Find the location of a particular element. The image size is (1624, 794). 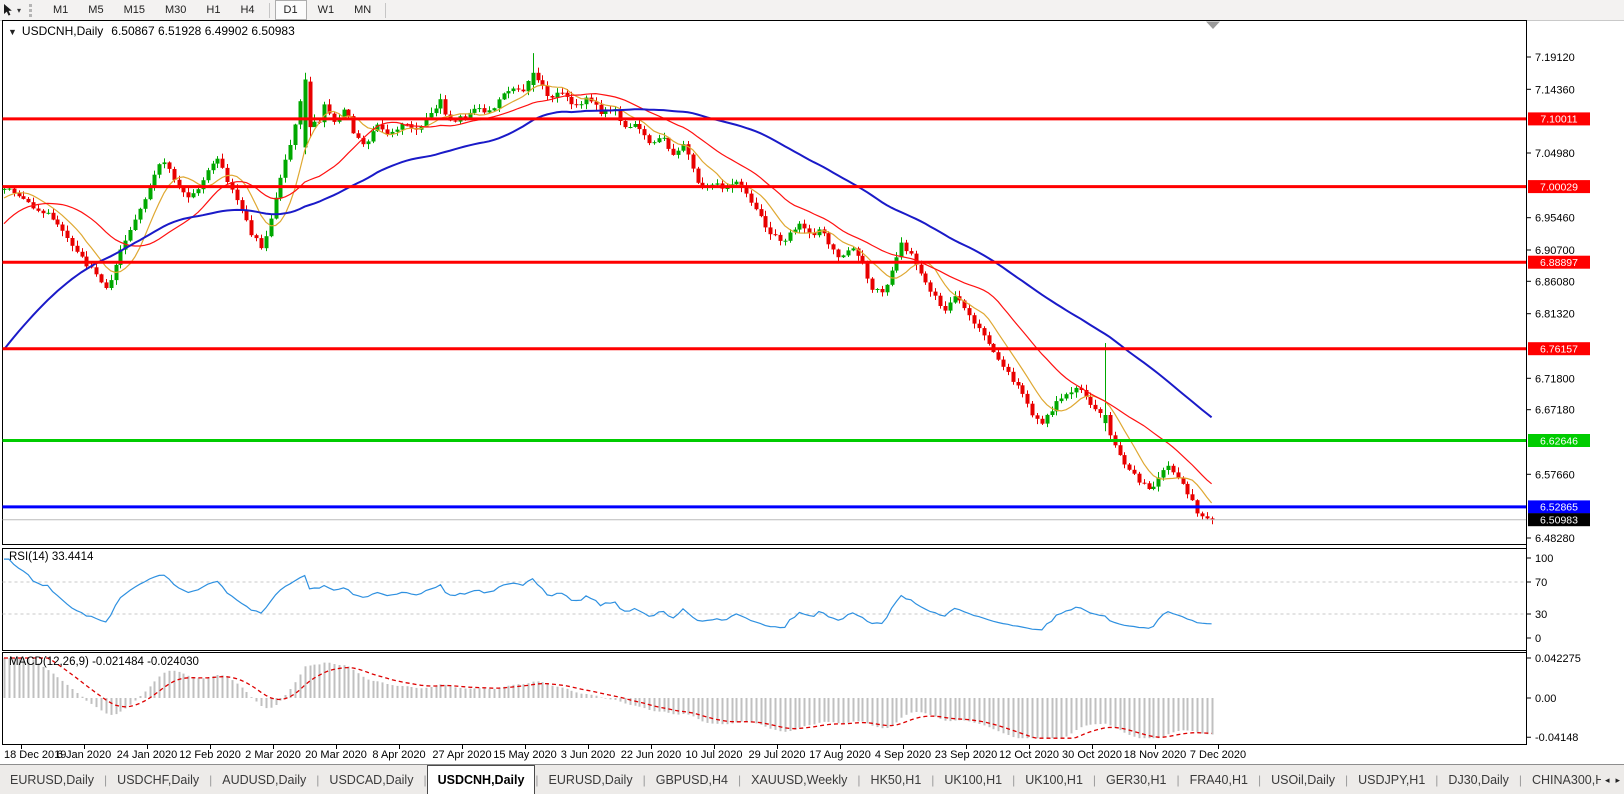

rsi-indicator-label: RSI(14) 33.4414 is located at coordinates (51, 557).